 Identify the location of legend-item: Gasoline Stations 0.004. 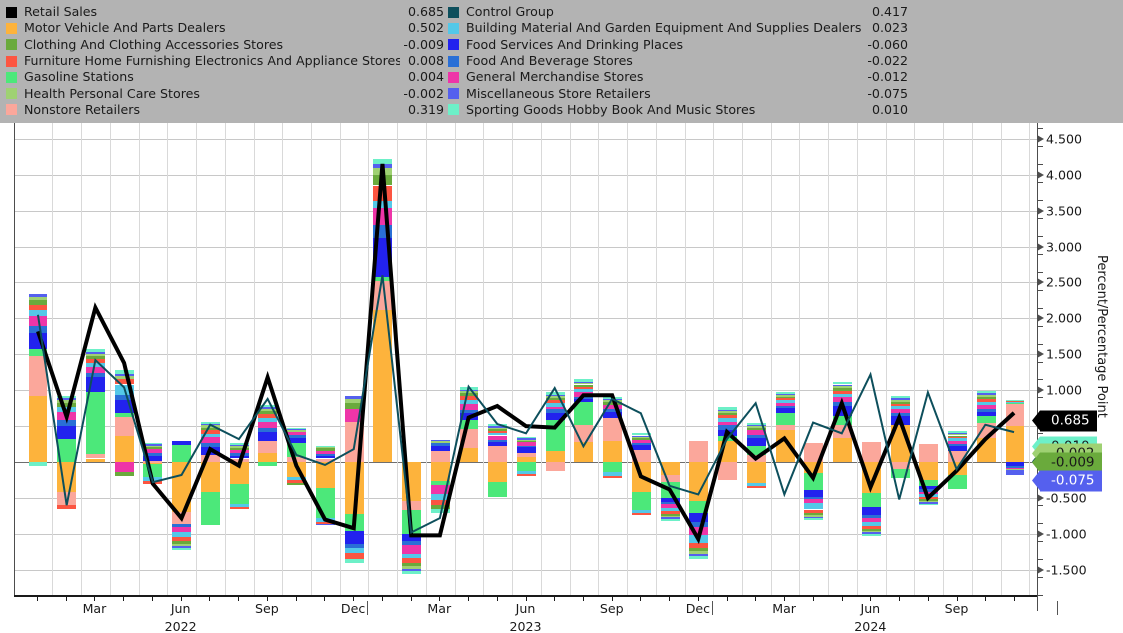
(225, 77).